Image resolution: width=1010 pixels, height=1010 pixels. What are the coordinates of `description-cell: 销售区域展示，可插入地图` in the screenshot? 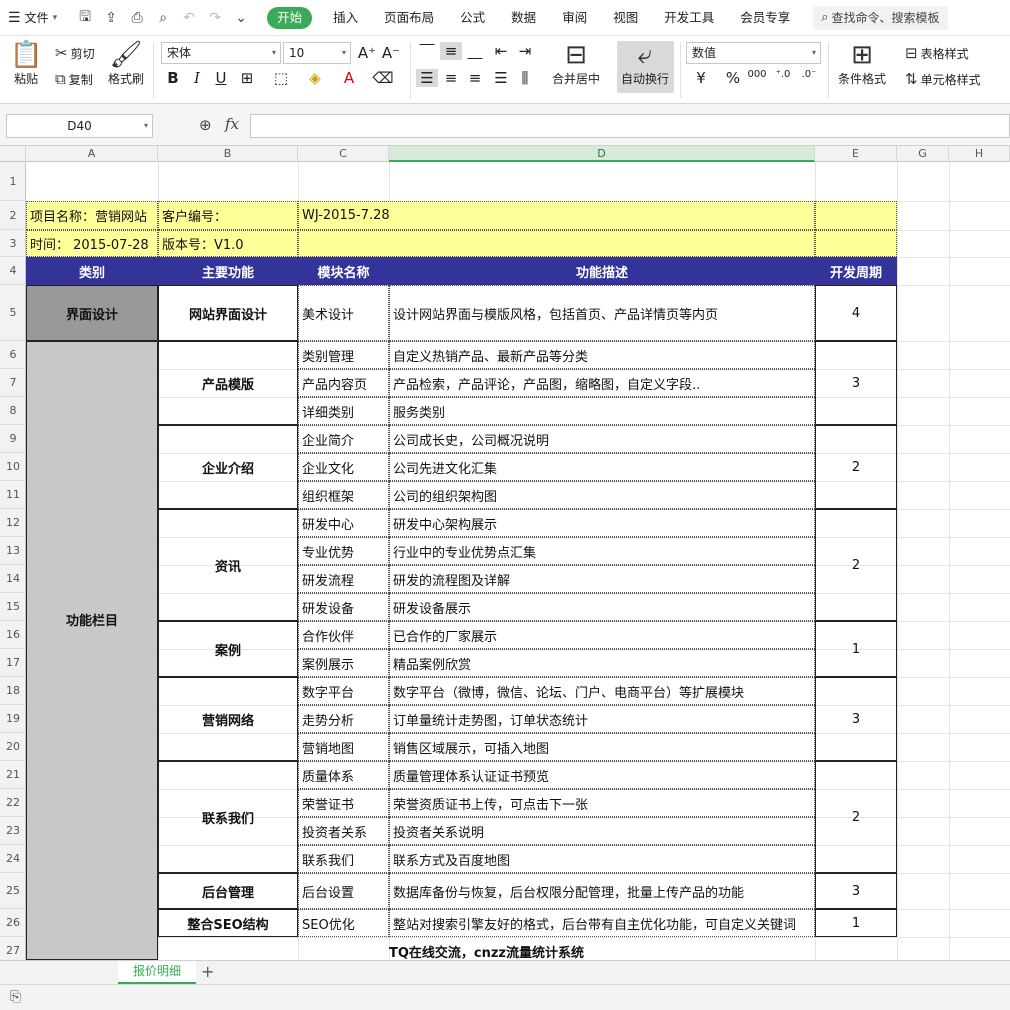 It's located at (602, 747).